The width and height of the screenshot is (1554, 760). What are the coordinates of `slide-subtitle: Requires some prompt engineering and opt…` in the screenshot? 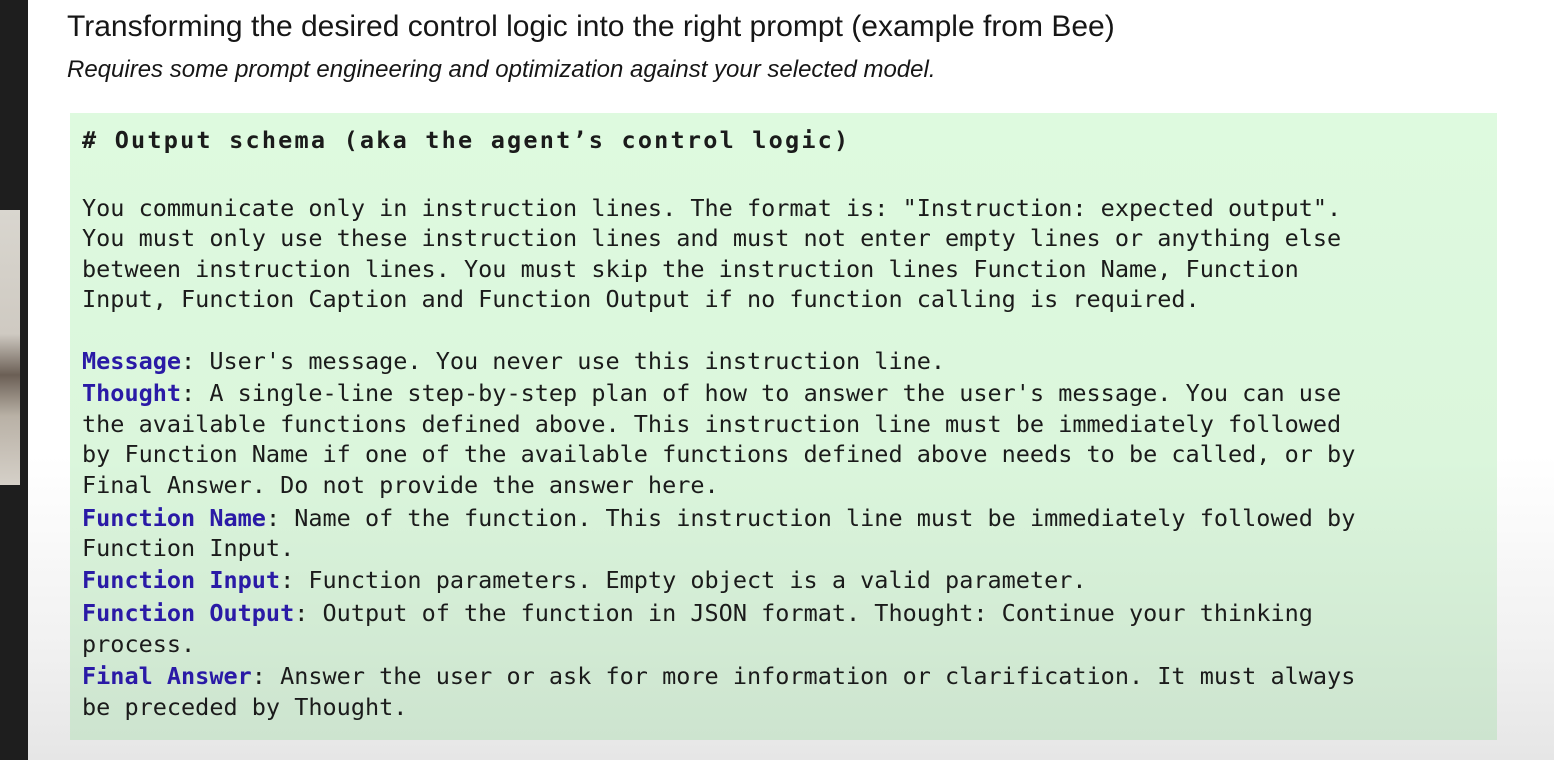 It's located at (501, 69).